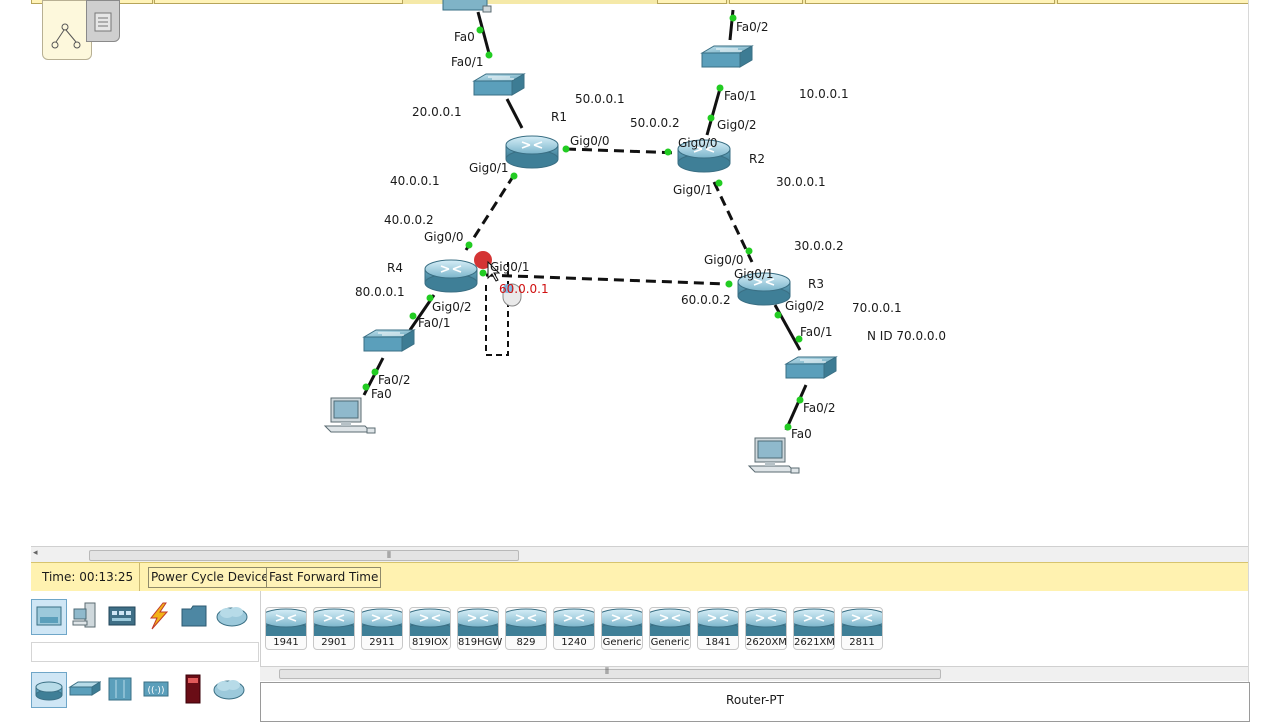  I want to click on category-network-devices, so click(49, 617).